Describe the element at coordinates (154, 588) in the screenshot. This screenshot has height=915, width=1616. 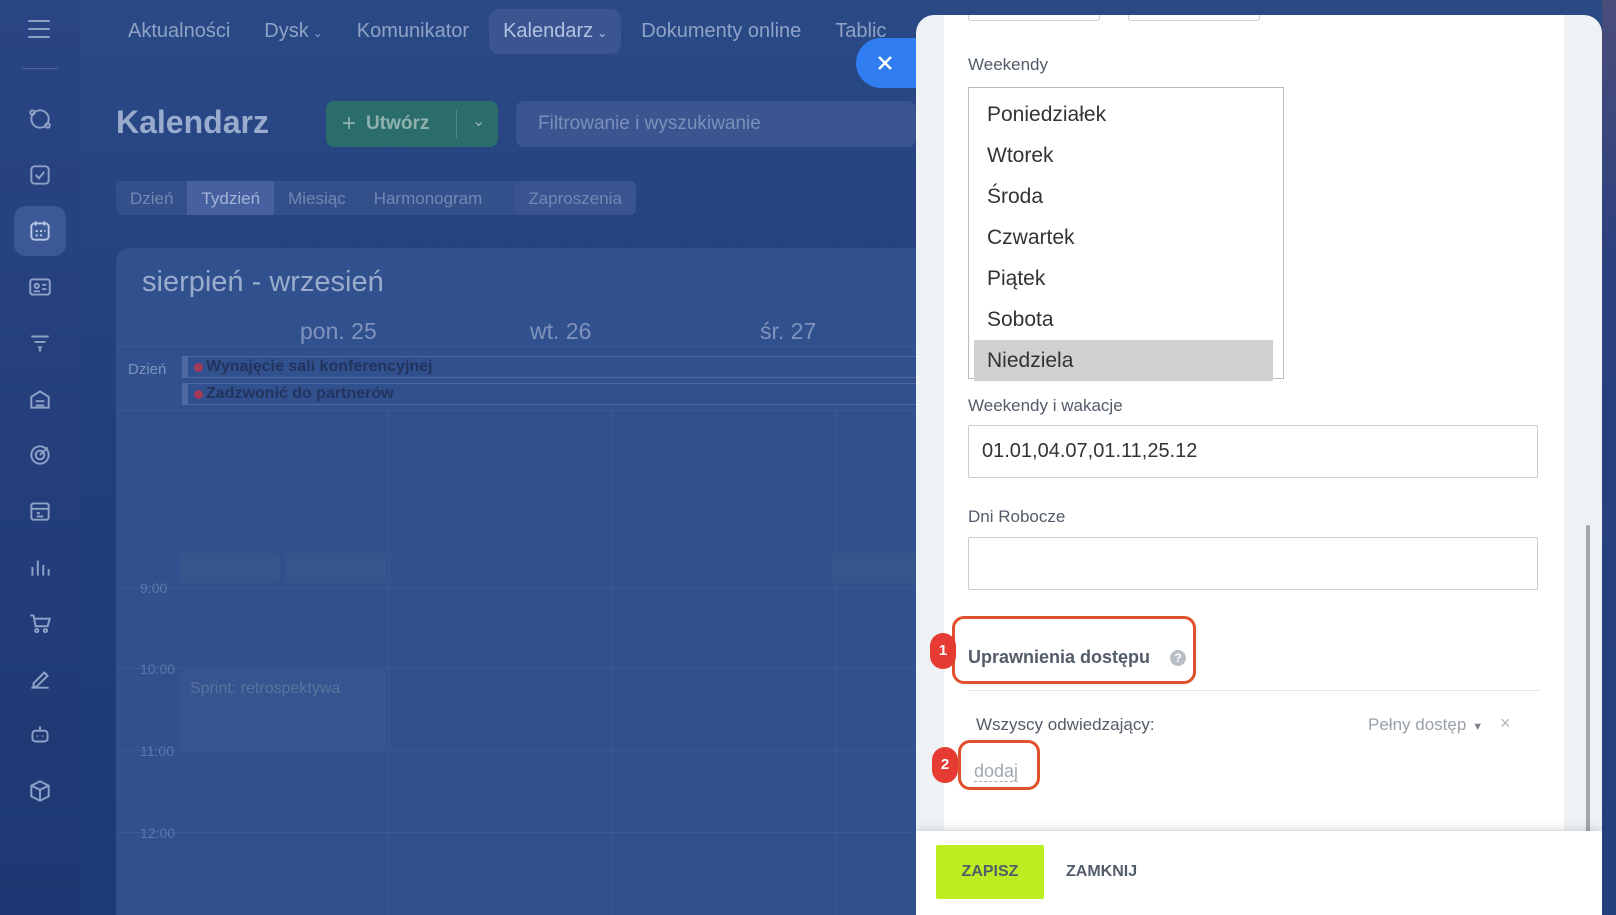
I see `hour-label: 9:00` at that location.